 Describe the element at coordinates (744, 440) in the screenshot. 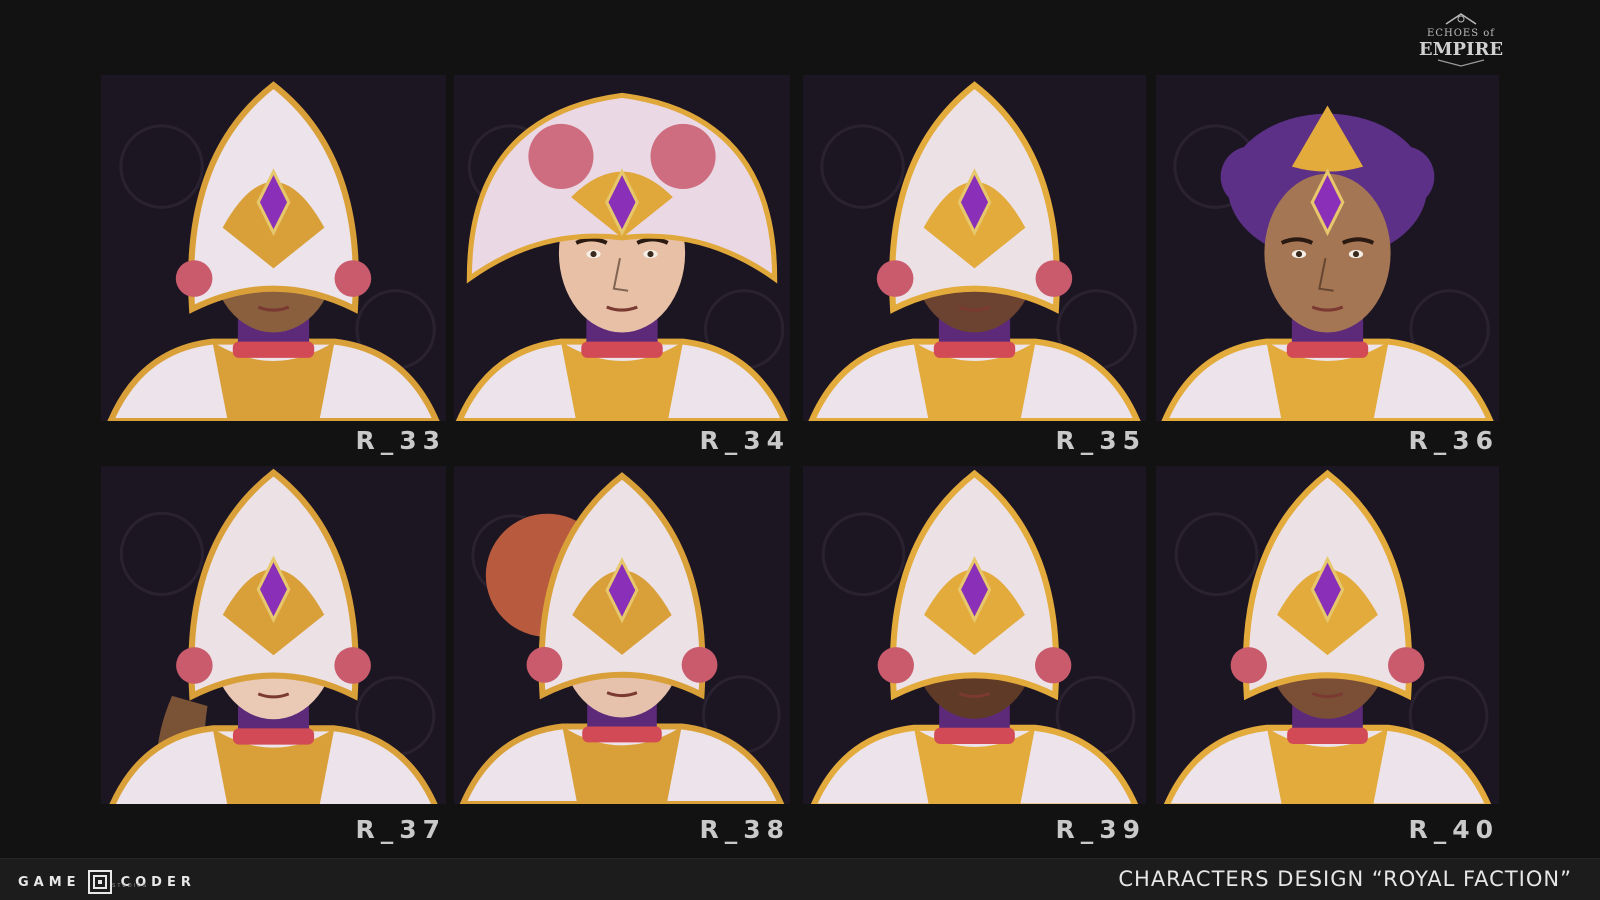

I see `character-code-label: R_34` at that location.